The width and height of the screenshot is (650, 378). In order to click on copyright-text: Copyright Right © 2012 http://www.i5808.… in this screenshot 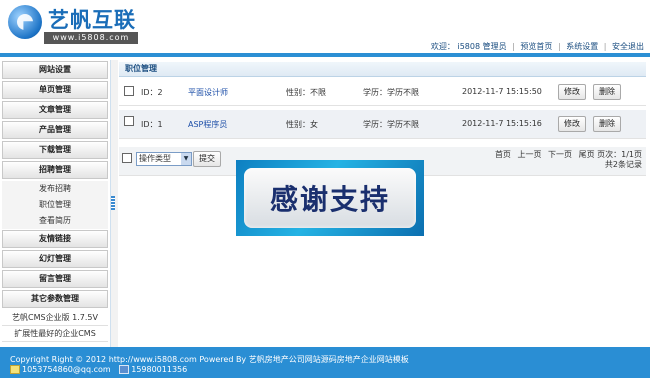, I will do `click(209, 359)`.